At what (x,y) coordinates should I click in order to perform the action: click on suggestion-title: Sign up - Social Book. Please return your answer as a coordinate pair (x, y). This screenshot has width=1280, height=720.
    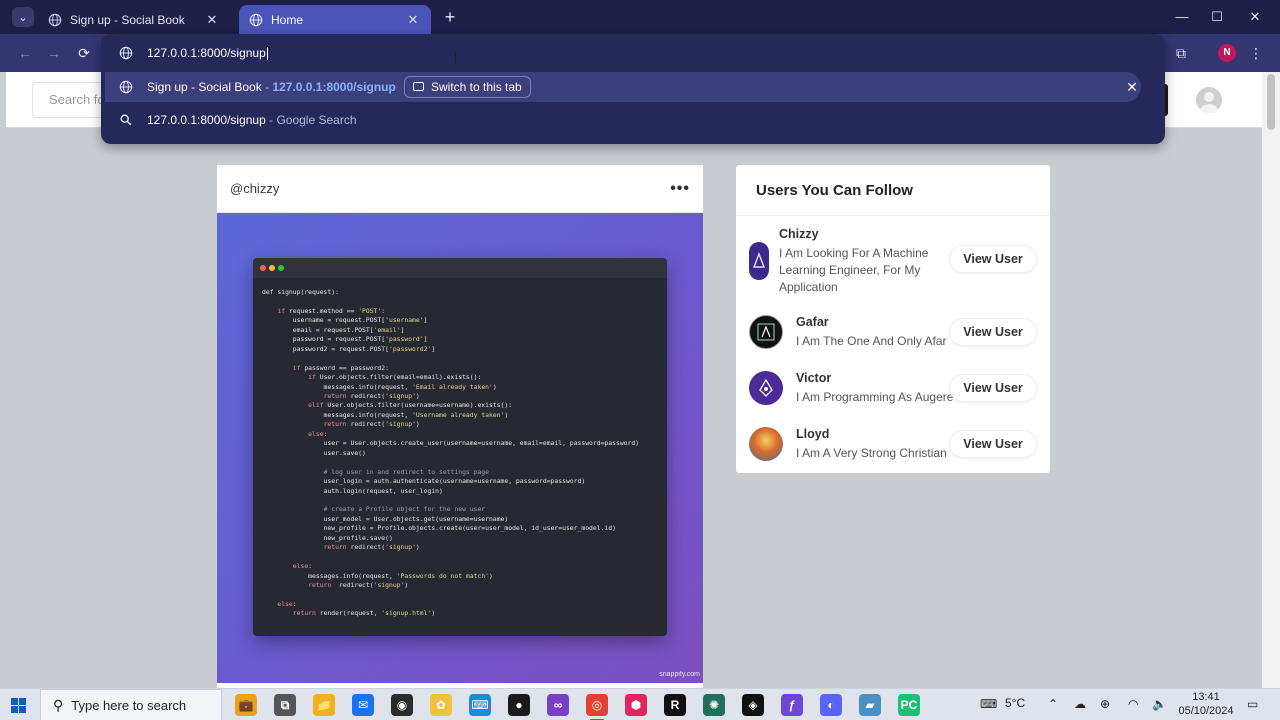
    Looking at the image, I should click on (204, 87).